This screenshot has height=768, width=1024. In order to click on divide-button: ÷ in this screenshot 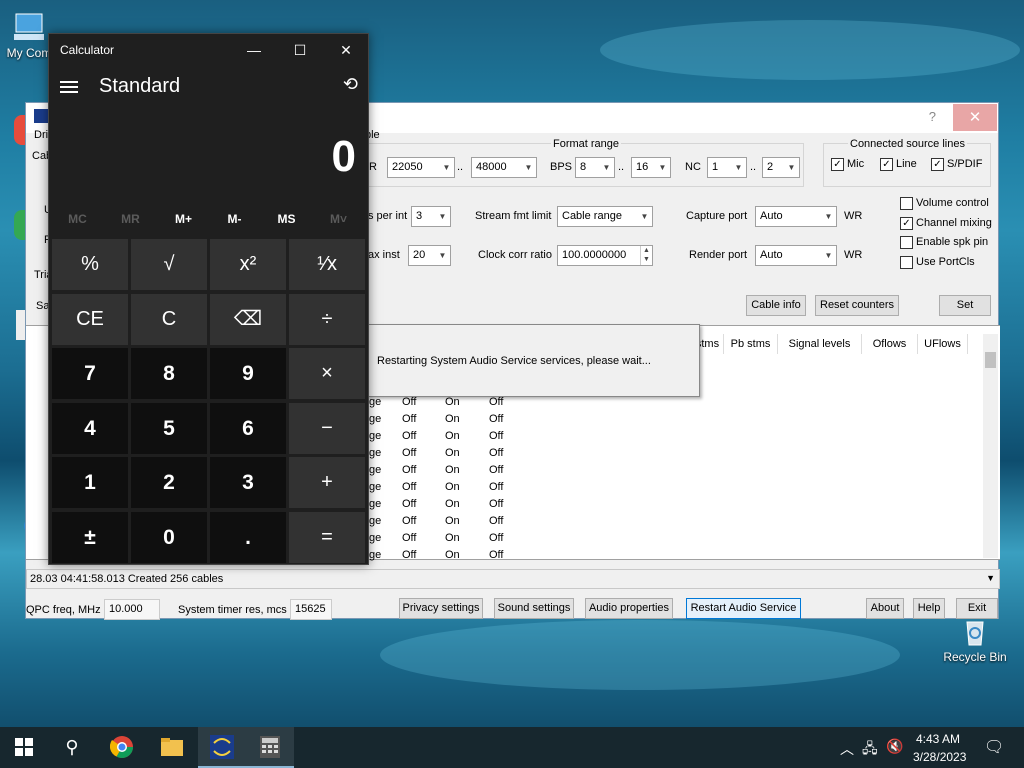, I will do `click(327, 319)`.